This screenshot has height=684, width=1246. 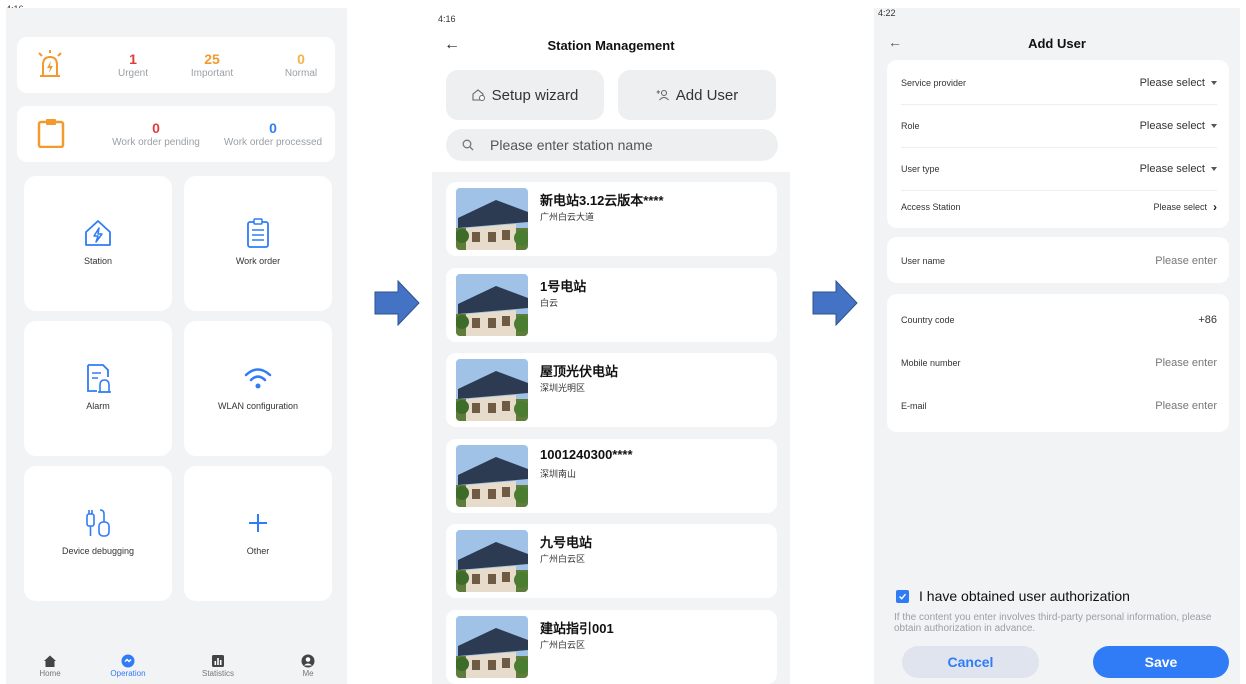 I want to click on tab-me: Me, so click(x=308, y=666).